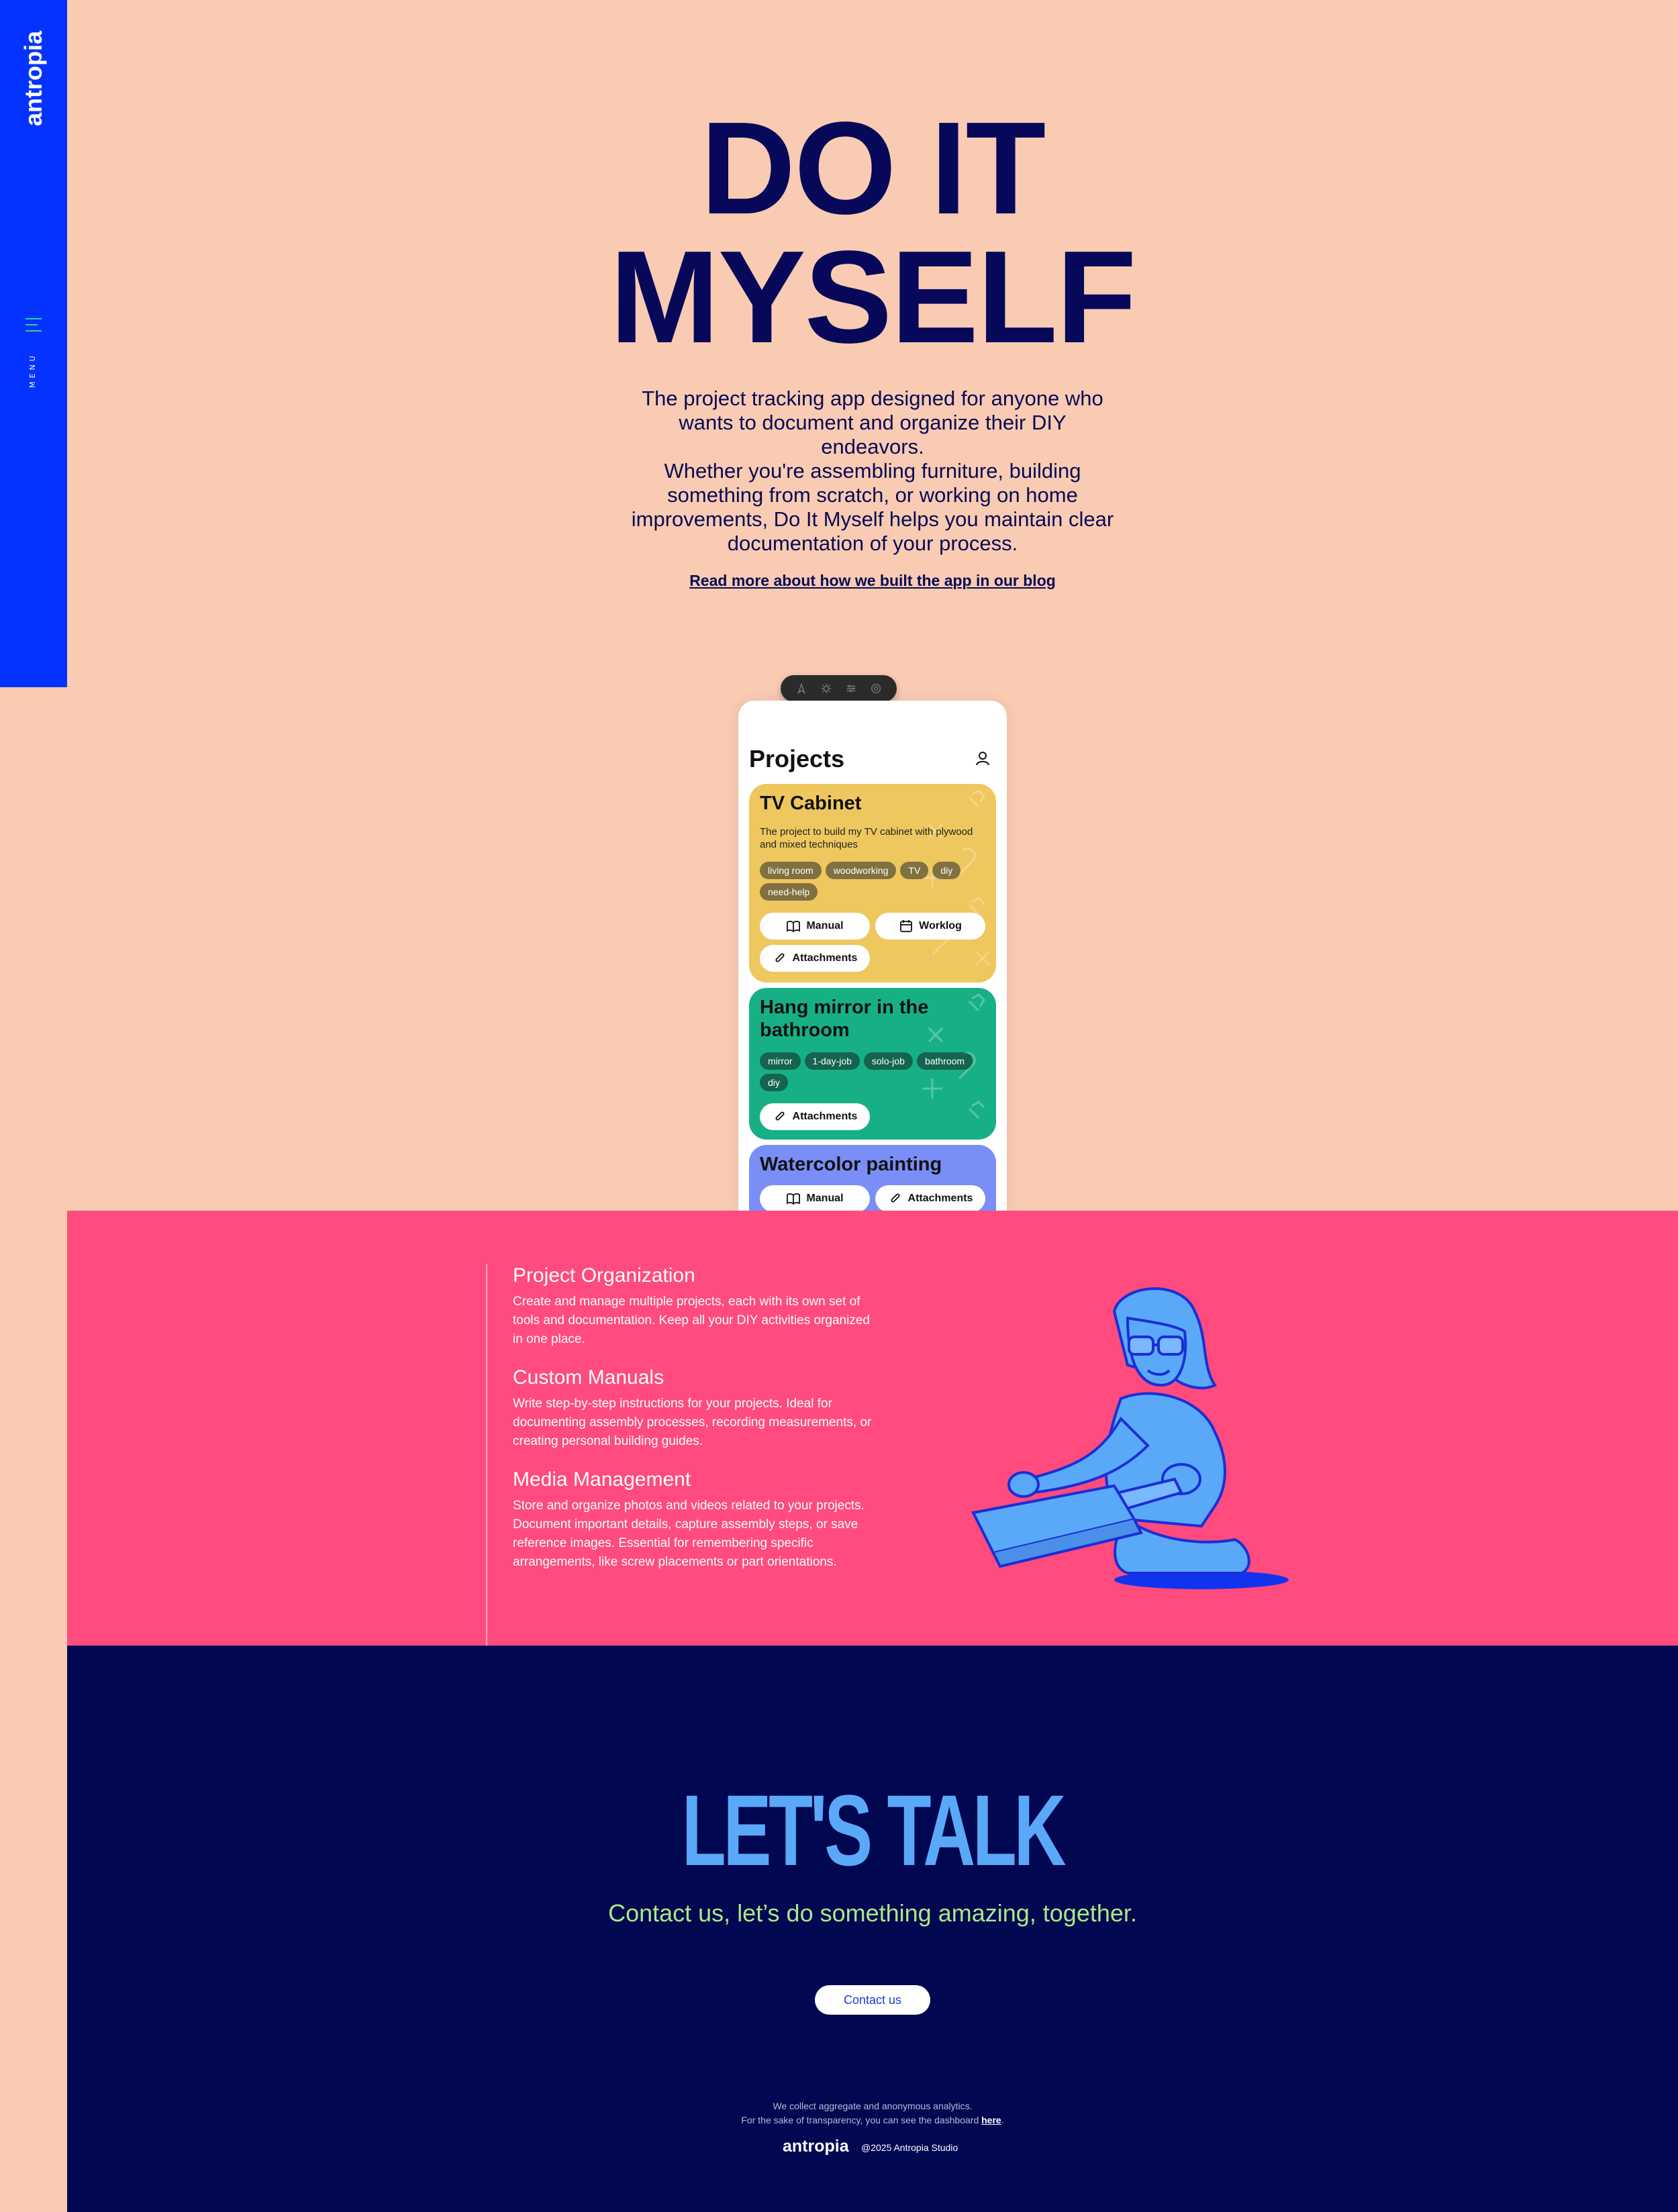 Image resolution: width=1678 pixels, height=2212 pixels. Describe the element at coordinates (844, 1019) in the screenshot. I see `card-title: Hang mirror in the bathroom` at that location.